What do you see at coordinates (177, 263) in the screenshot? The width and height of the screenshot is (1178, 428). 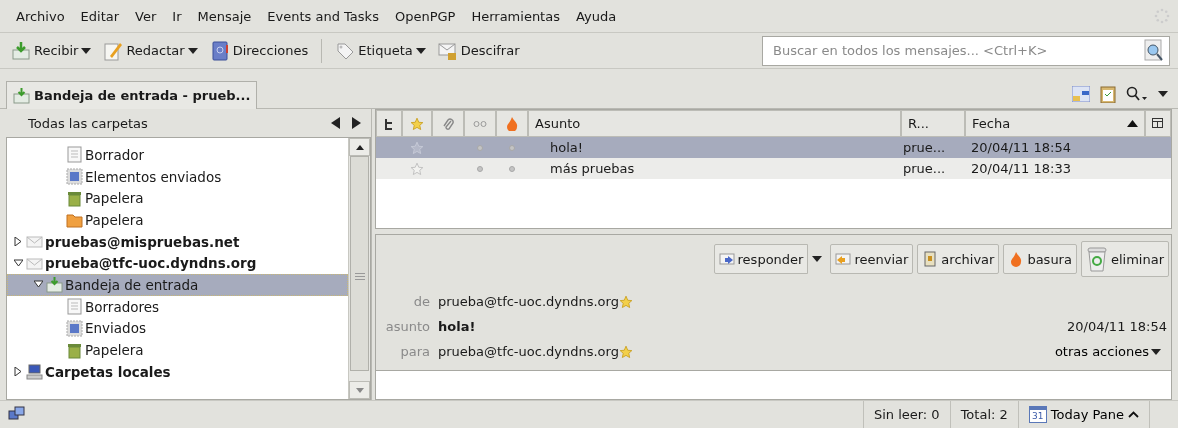 I see `folder-item: prueba@tfc-uoc.dyndns.org` at bounding box center [177, 263].